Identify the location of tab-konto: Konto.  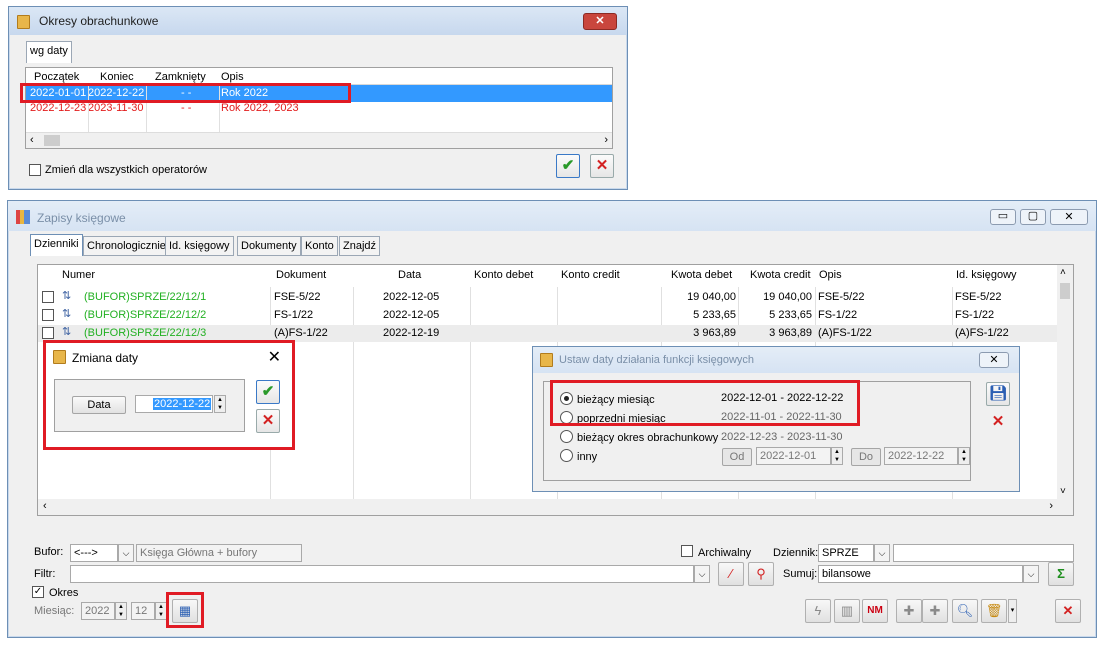
(319, 246).